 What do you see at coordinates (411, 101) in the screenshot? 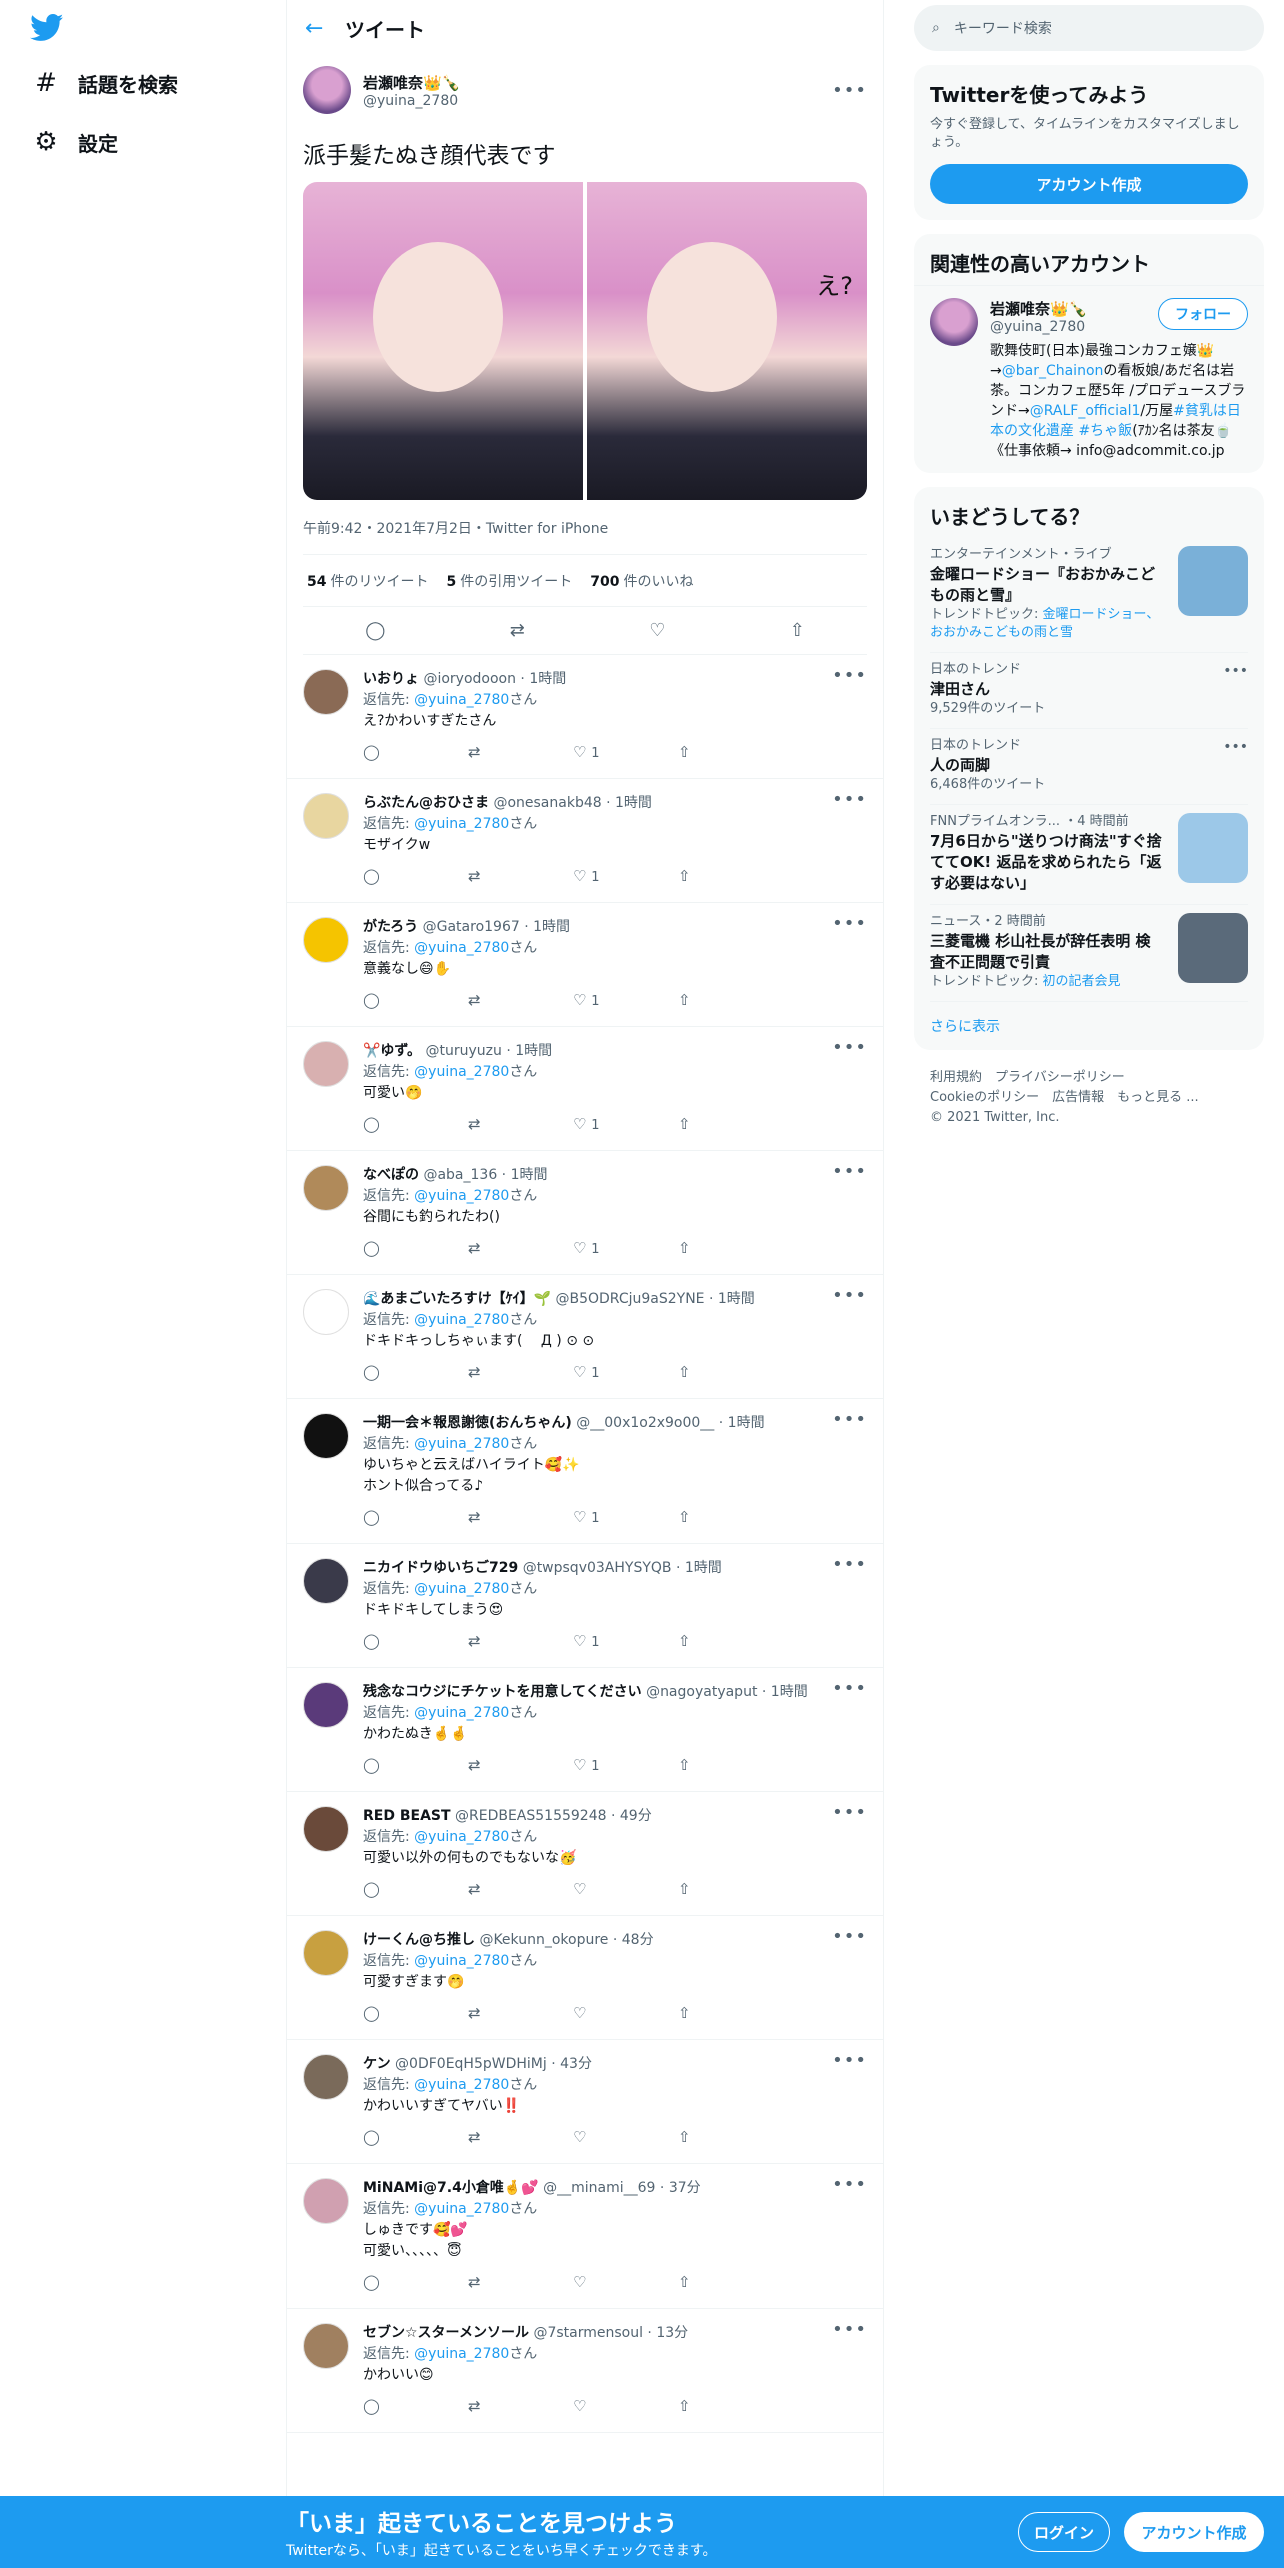
I see `author-handle: @yuina_2780` at bounding box center [411, 101].